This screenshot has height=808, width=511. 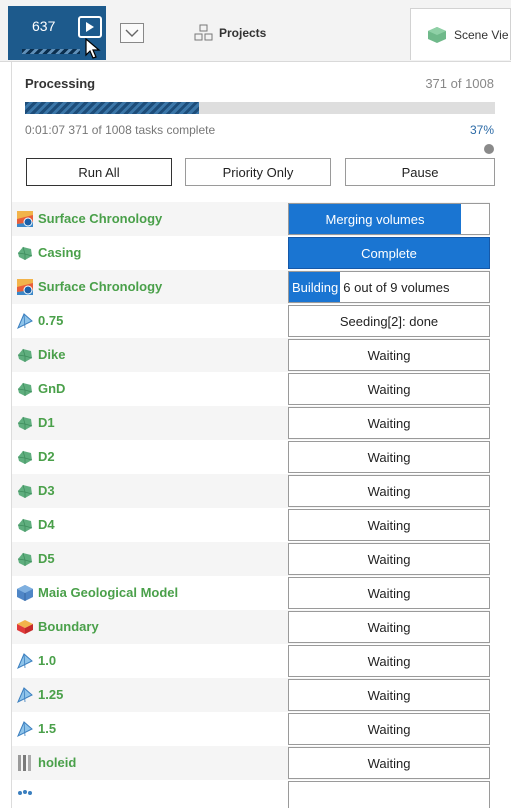 What do you see at coordinates (46, 422) in the screenshot?
I see `task-row-label: D1` at bounding box center [46, 422].